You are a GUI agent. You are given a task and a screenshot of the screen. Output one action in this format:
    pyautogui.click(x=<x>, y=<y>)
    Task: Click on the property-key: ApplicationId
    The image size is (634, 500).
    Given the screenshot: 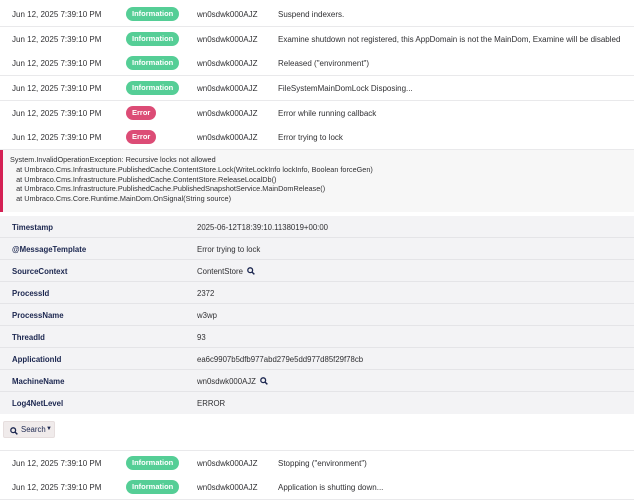 What is the action you would take?
    pyautogui.click(x=37, y=359)
    